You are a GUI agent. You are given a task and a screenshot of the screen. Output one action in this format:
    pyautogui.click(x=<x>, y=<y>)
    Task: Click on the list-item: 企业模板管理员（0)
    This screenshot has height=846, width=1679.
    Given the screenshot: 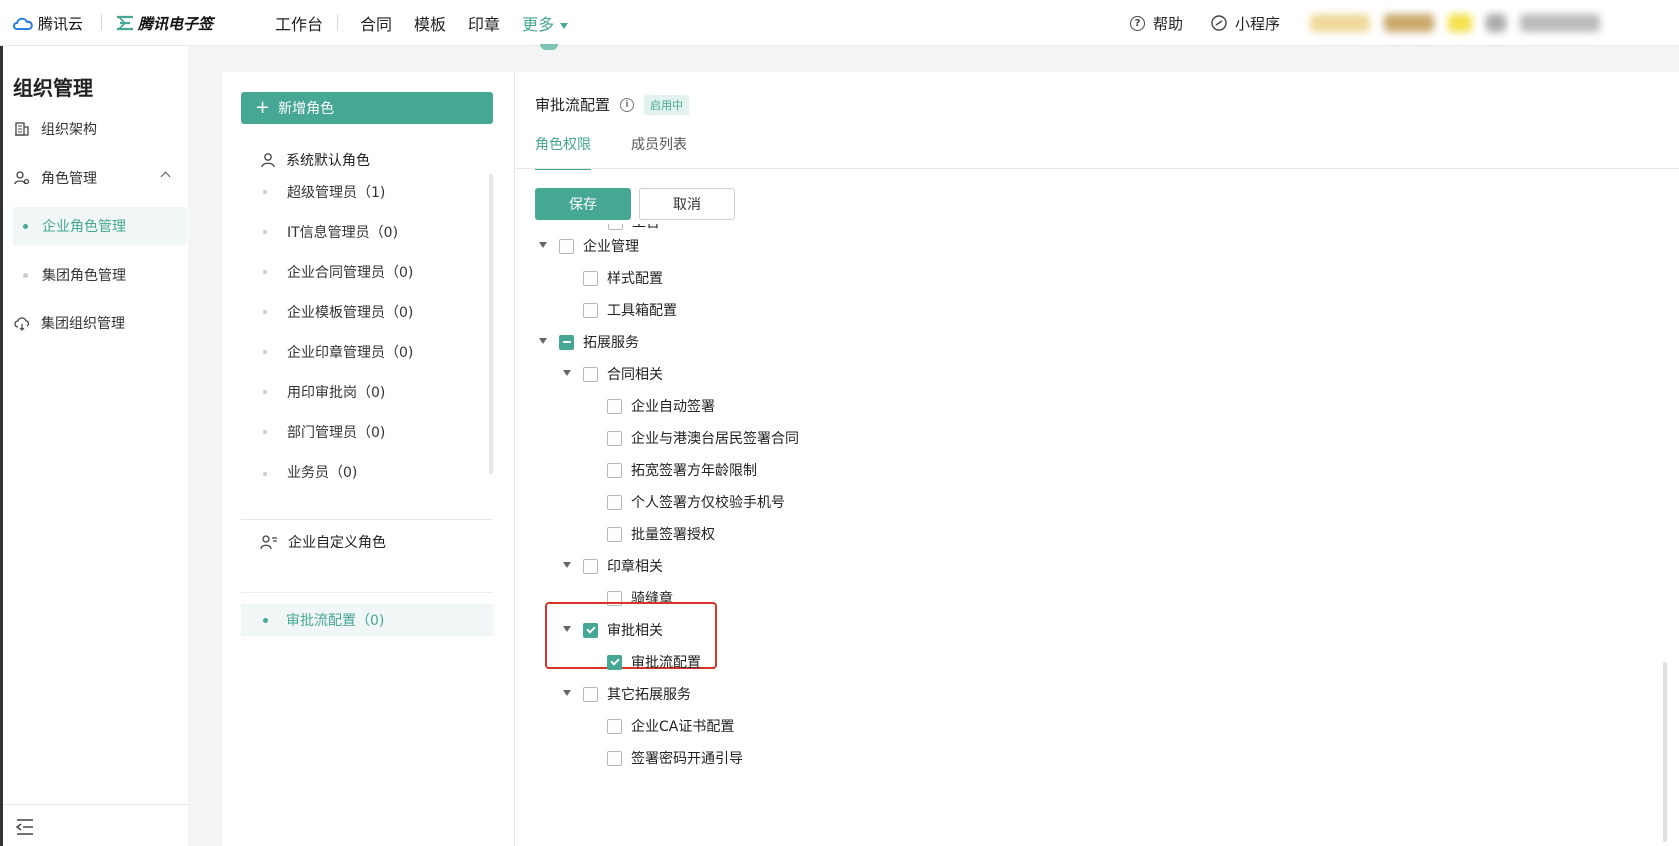 What is the action you would take?
    pyautogui.click(x=367, y=312)
    